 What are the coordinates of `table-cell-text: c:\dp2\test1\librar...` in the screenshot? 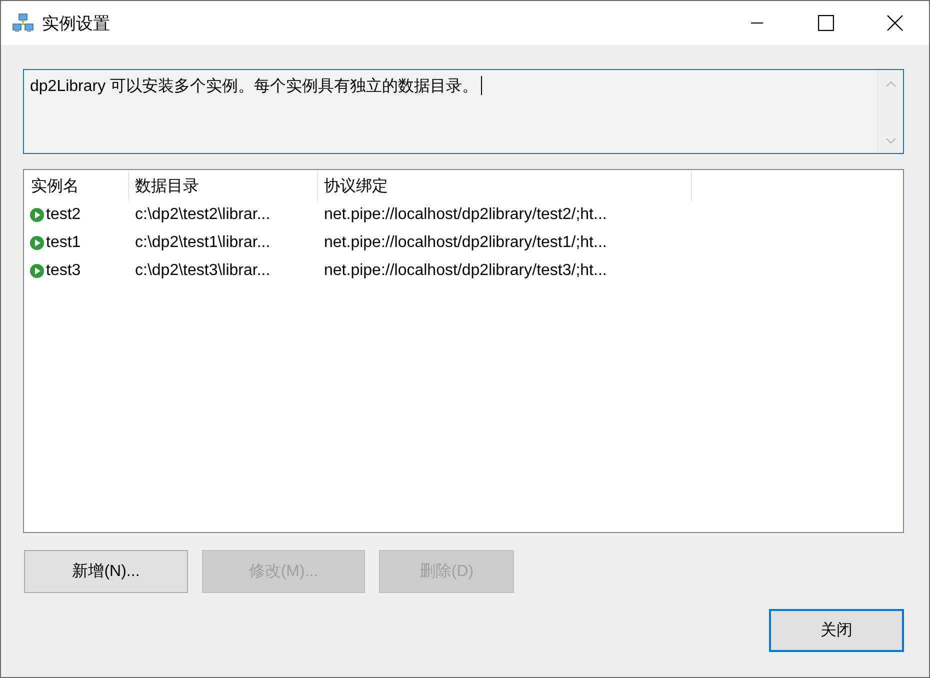 It's located at (203, 243).